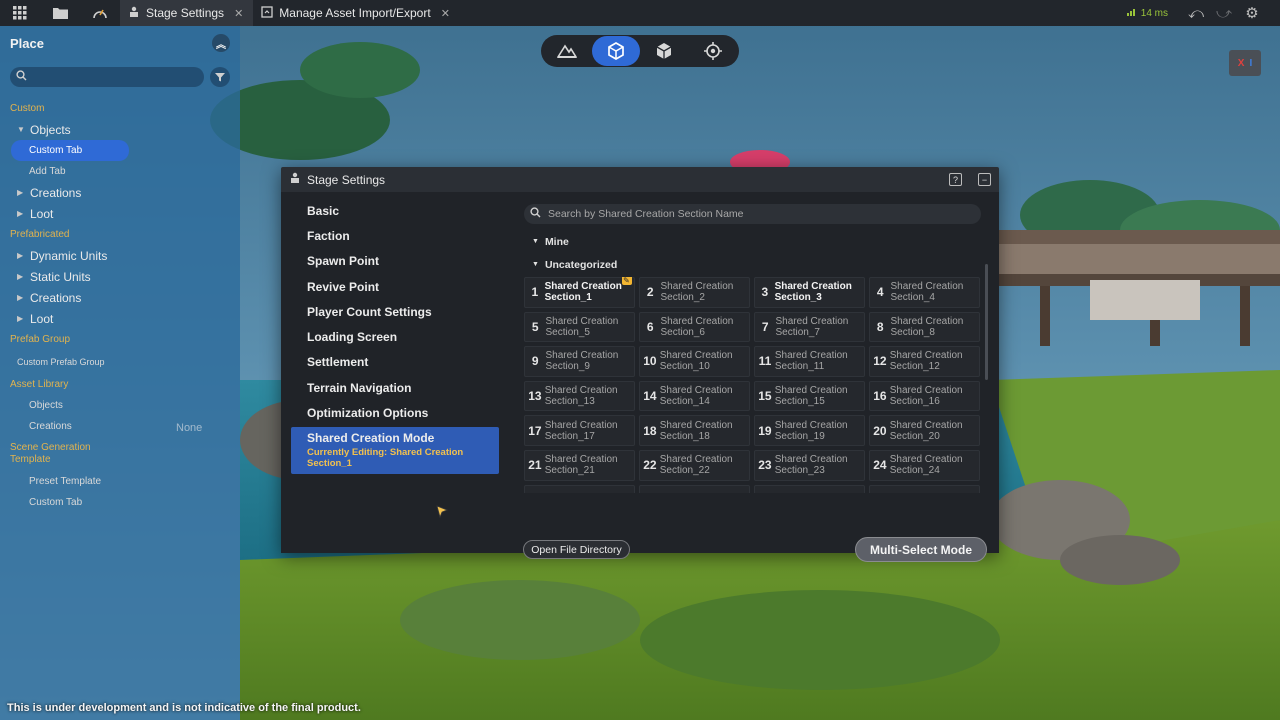 Image resolution: width=1280 pixels, height=720 pixels. Describe the element at coordinates (924, 292) in the screenshot. I see `section-cell: 4 Shared Creation Section_4` at that location.